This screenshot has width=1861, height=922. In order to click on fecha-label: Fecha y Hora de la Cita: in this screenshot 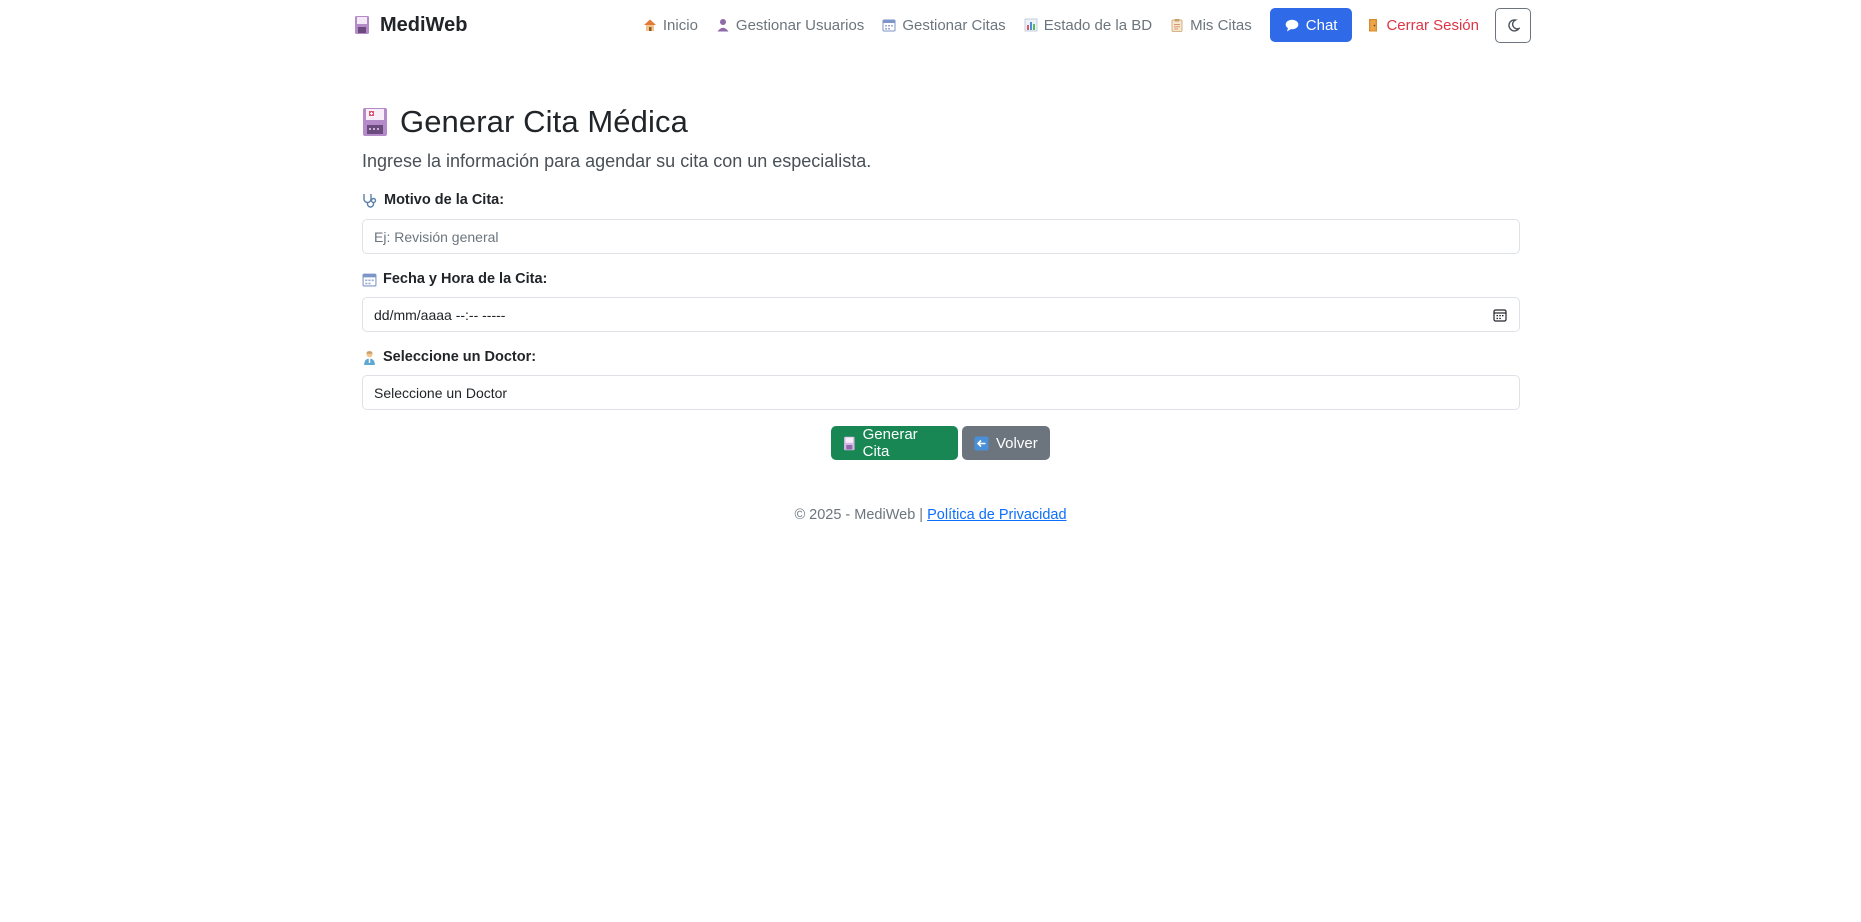, I will do `click(454, 279)`.